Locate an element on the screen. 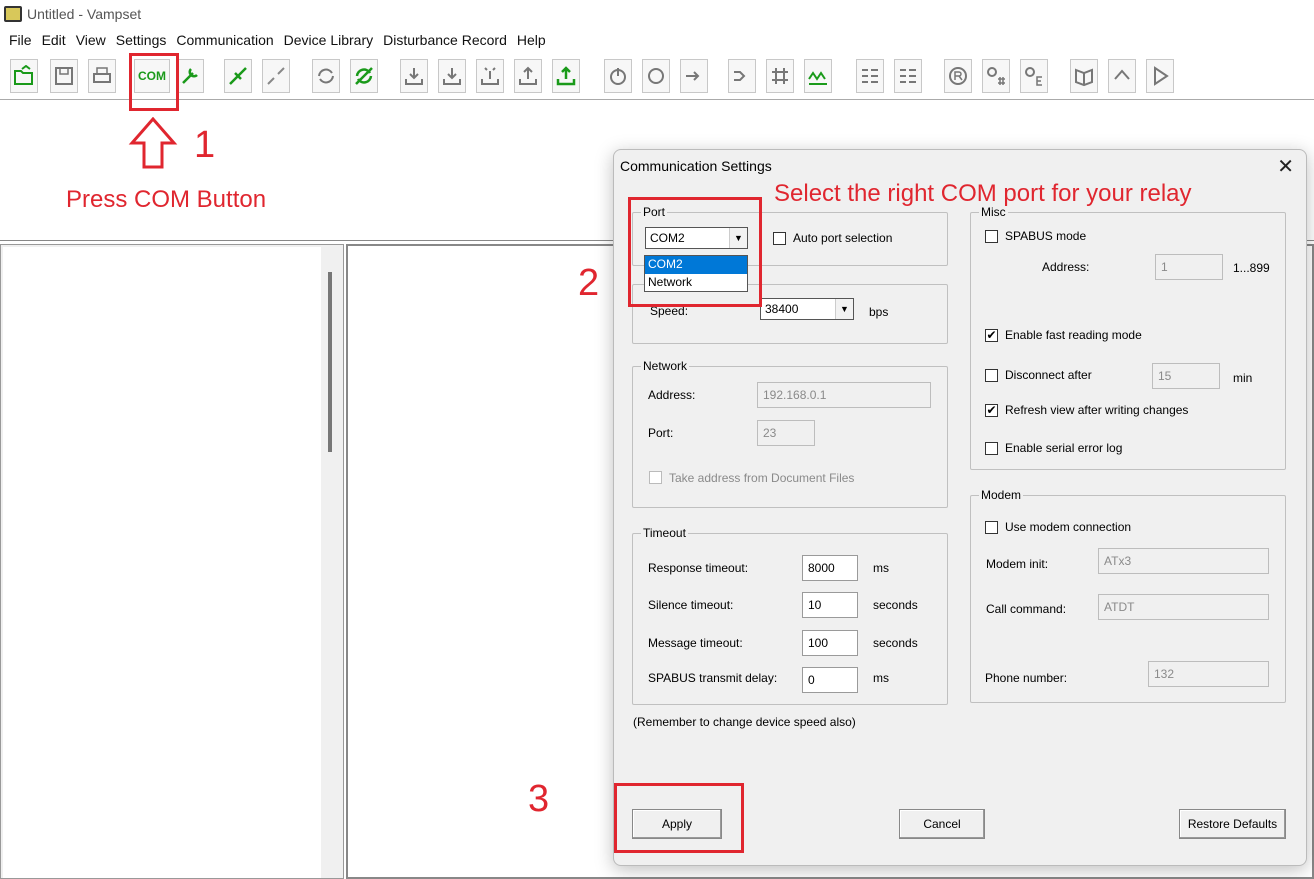  modem-init-label: Modem init: is located at coordinates (1017, 564).